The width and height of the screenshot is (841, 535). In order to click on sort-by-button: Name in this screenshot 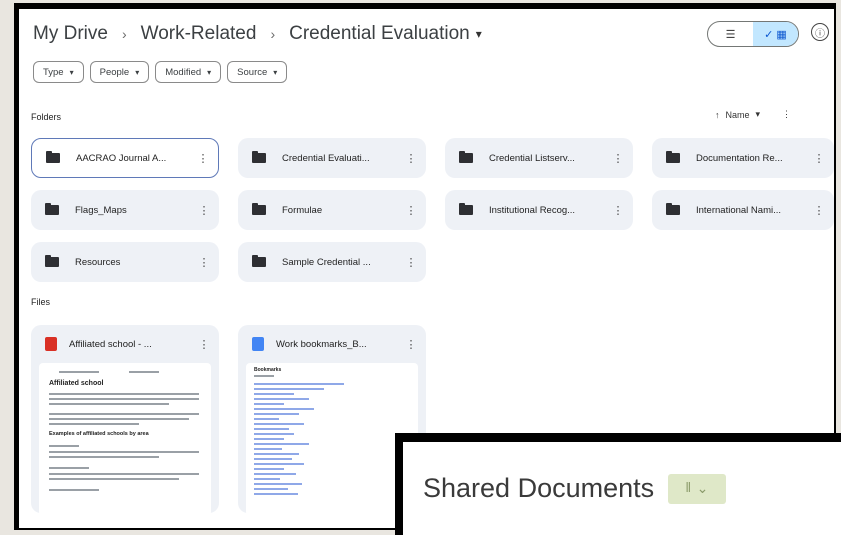, I will do `click(738, 115)`.